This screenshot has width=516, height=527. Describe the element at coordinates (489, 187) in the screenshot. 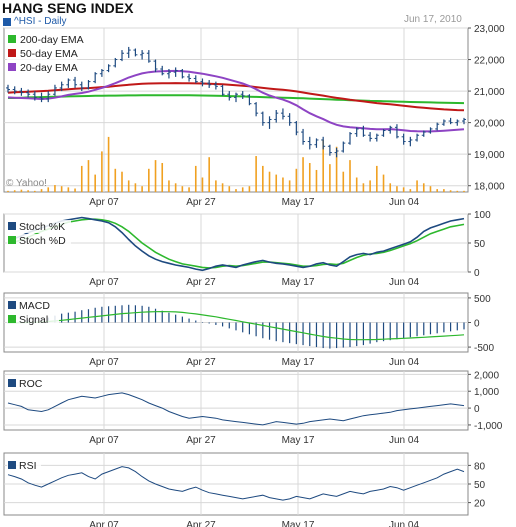

I see `y-tick-label: 18,000` at that location.